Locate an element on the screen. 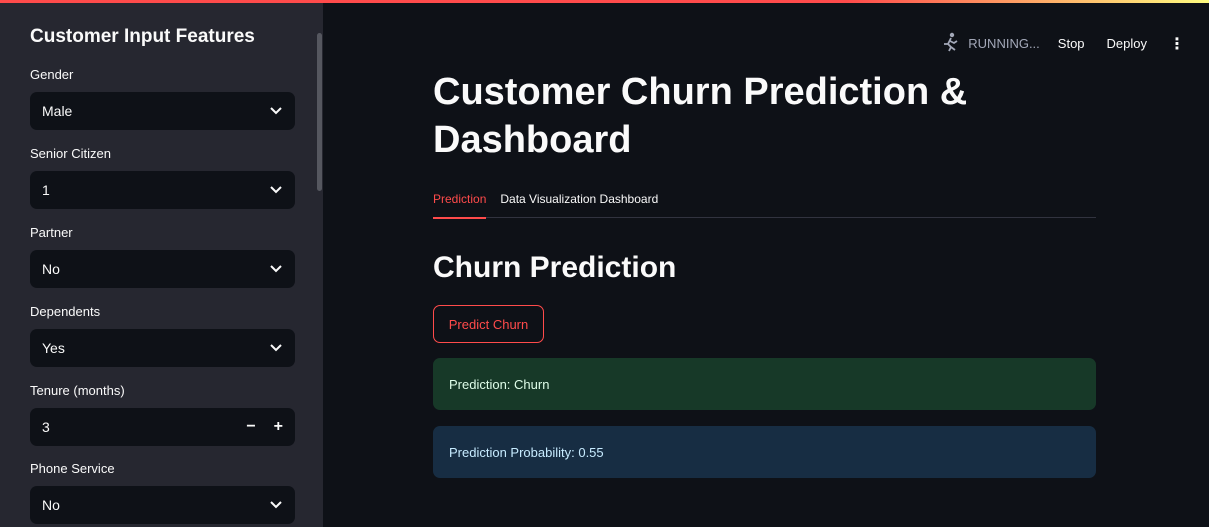 The height and width of the screenshot is (527, 1209). tab-data-visualization-dashboard: Data Visualization Dashboard is located at coordinates (579, 203).